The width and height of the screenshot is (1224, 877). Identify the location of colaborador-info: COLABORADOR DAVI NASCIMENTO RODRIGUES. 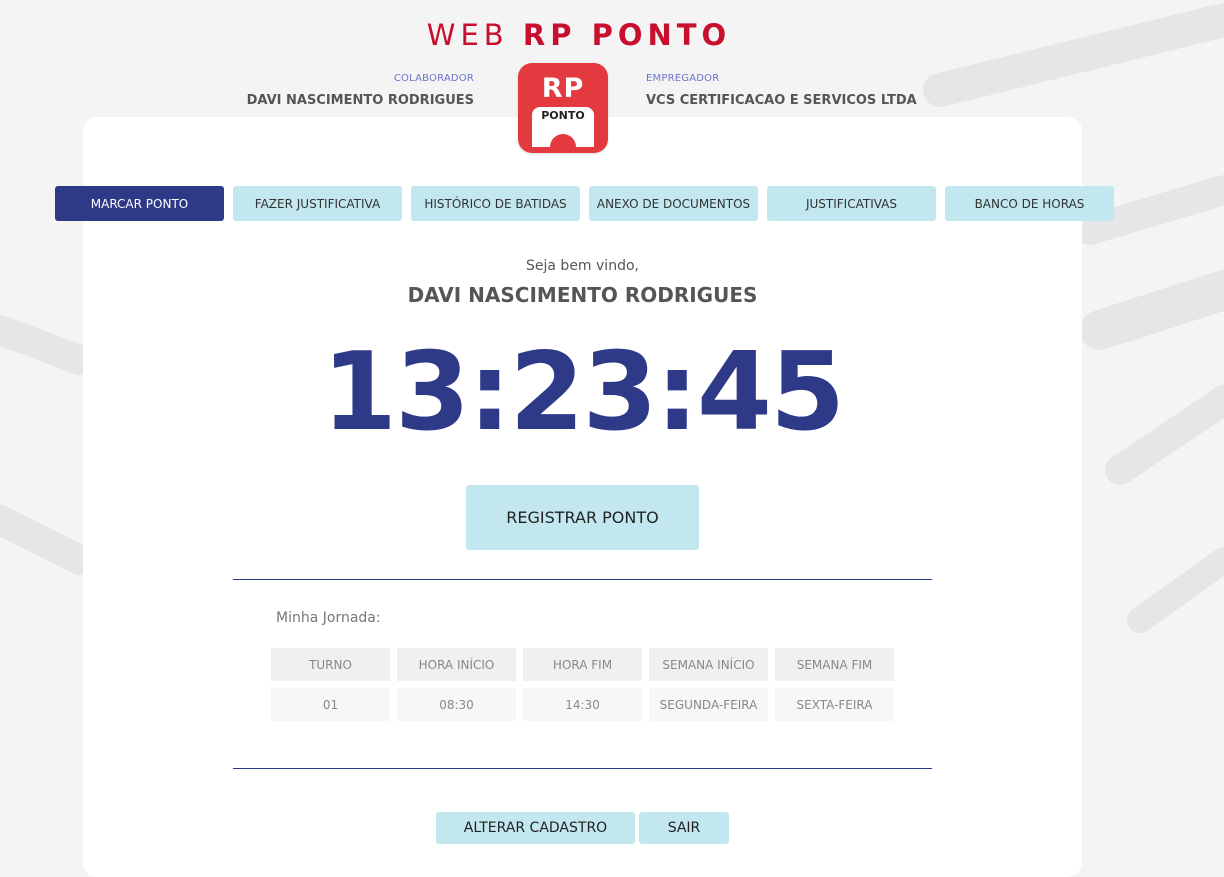
(360, 90).